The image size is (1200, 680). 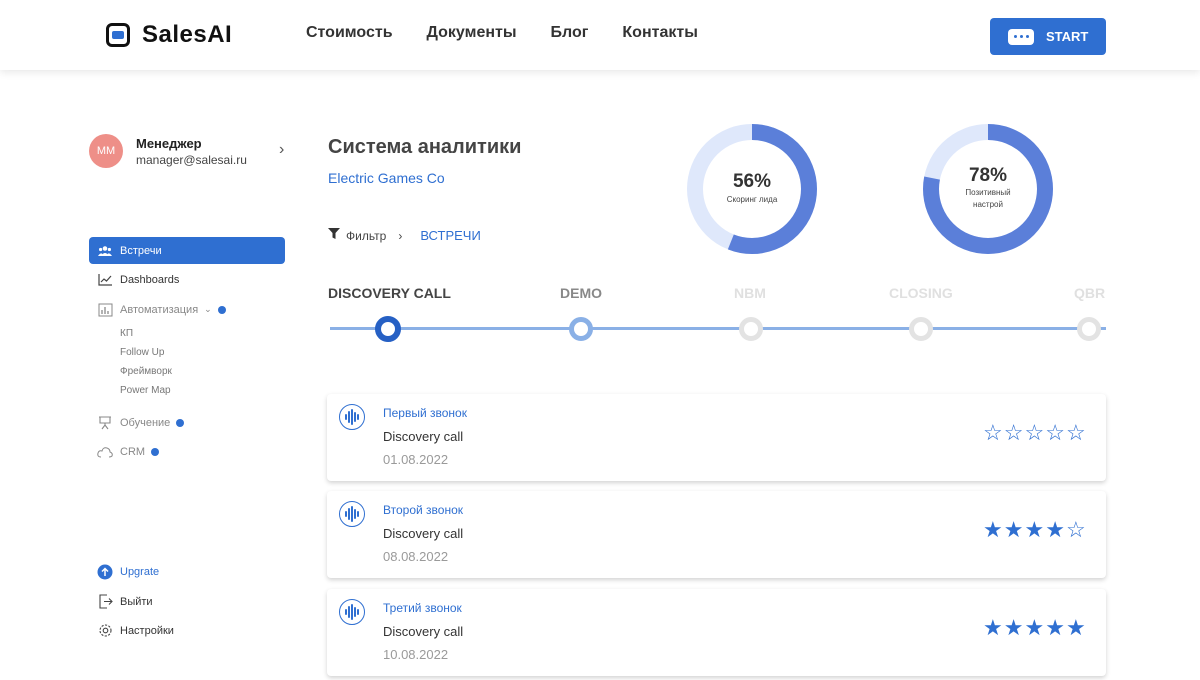 I want to click on chart-line-icon, so click(x=105, y=280).